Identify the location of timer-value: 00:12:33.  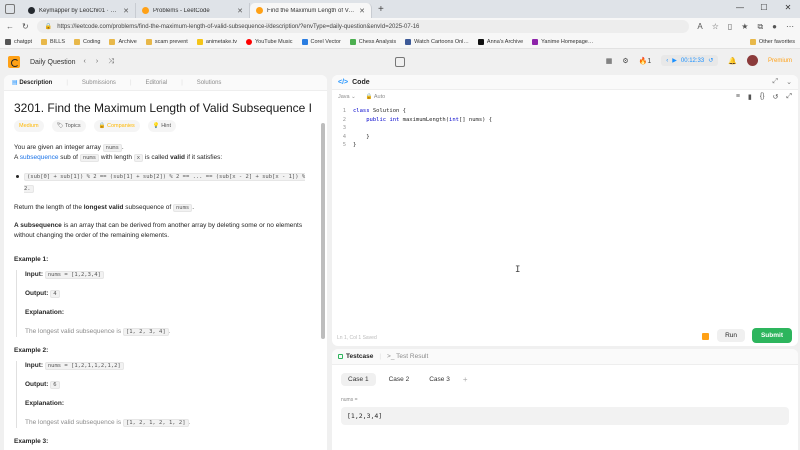
(692, 60).